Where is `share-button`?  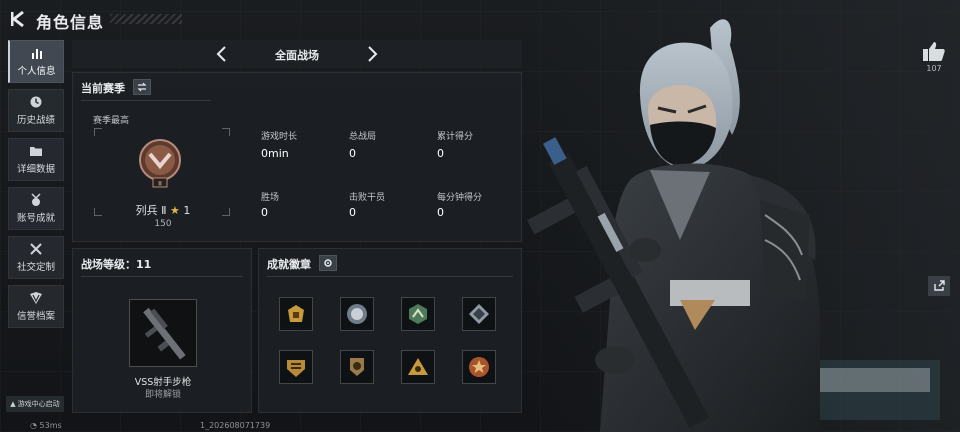 share-button is located at coordinates (939, 286).